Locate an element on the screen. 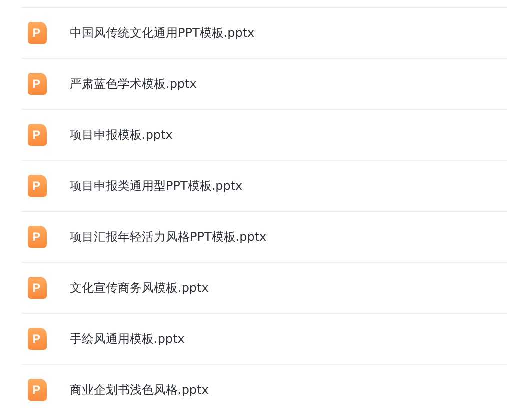 This screenshot has height=408, width=507. file-name: 严肃蓝色学术模板.pptx is located at coordinates (133, 84).